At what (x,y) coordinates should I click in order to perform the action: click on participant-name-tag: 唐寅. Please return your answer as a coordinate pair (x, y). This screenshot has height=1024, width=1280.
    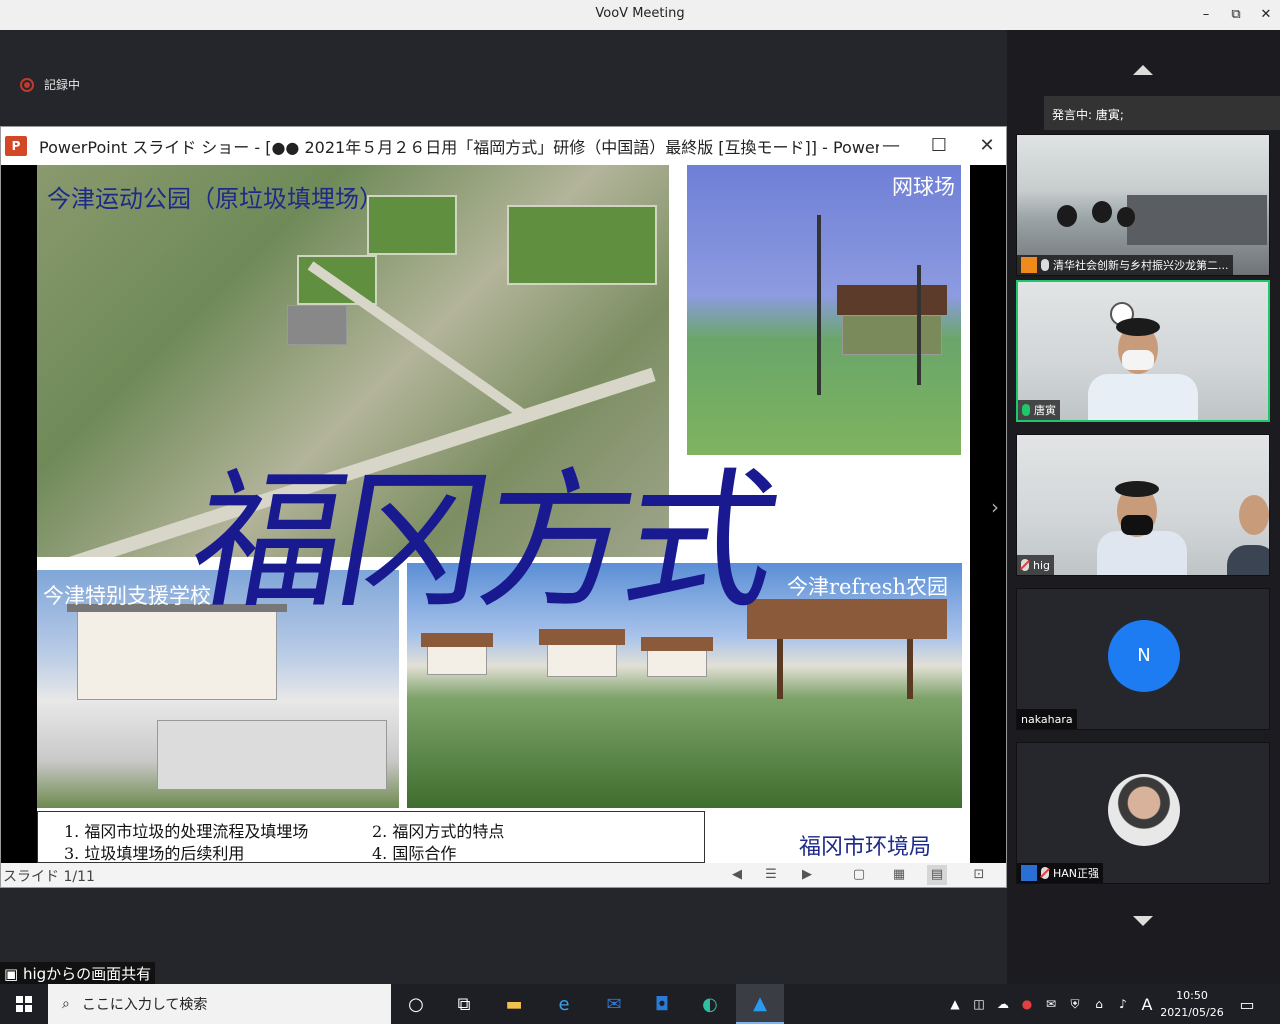
    Looking at the image, I should click on (1039, 410).